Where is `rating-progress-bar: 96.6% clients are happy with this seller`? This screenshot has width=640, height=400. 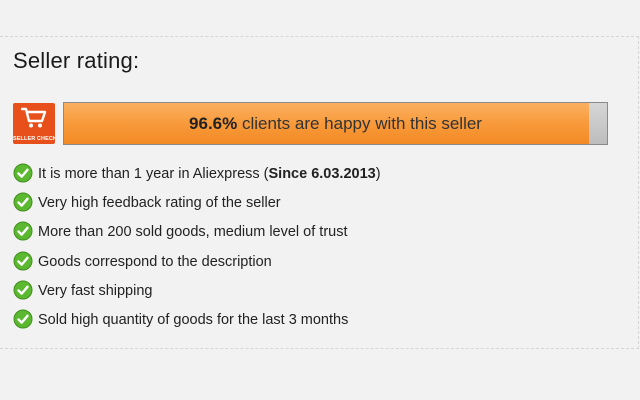 rating-progress-bar: 96.6% clients are happy with this seller is located at coordinates (335, 123).